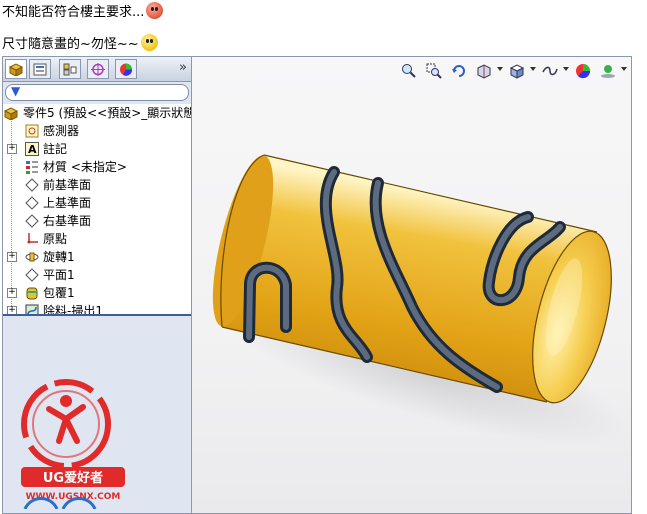 The image size is (647, 514). What do you see at coordinates (32, 131) in the screenshot?
I see `sensor-icon` at bounding box center [32, 131].